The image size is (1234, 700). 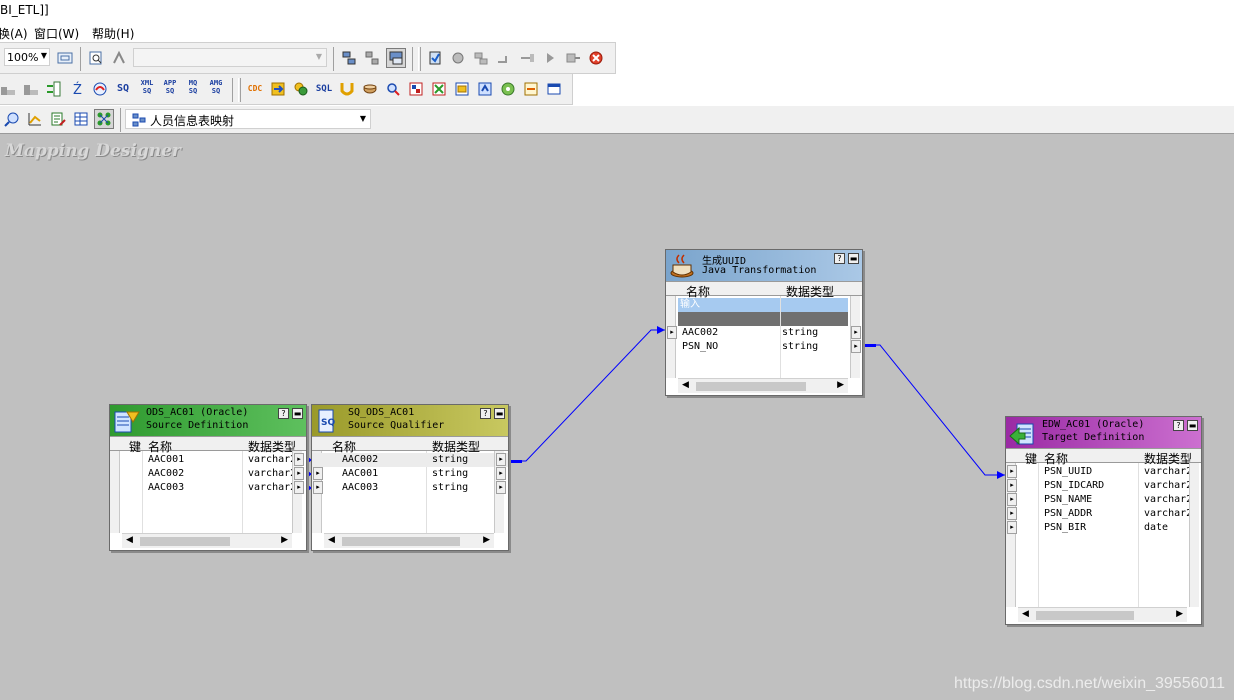 I want to click on table-row: PSN_BIR date, so click(x=1103, y=528).